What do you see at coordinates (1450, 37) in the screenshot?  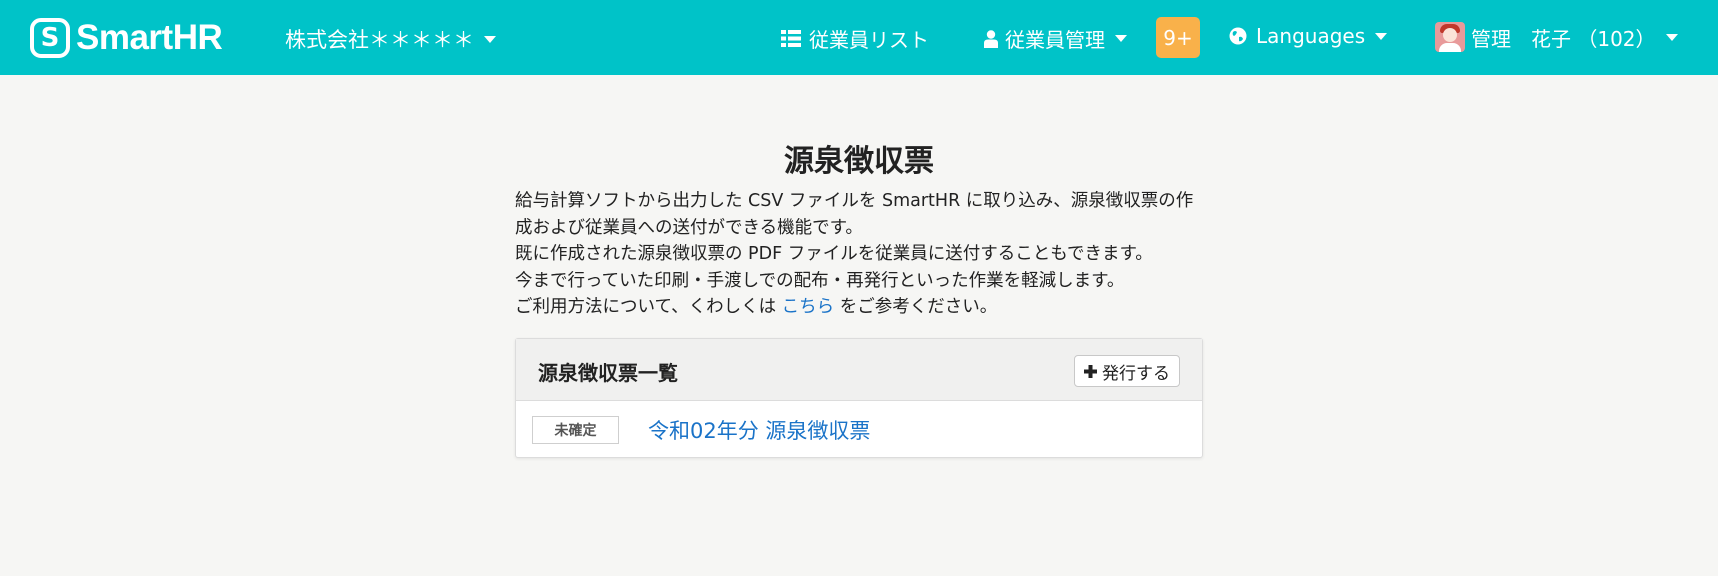 I see `avatar` at bounding box center [1450, 37].